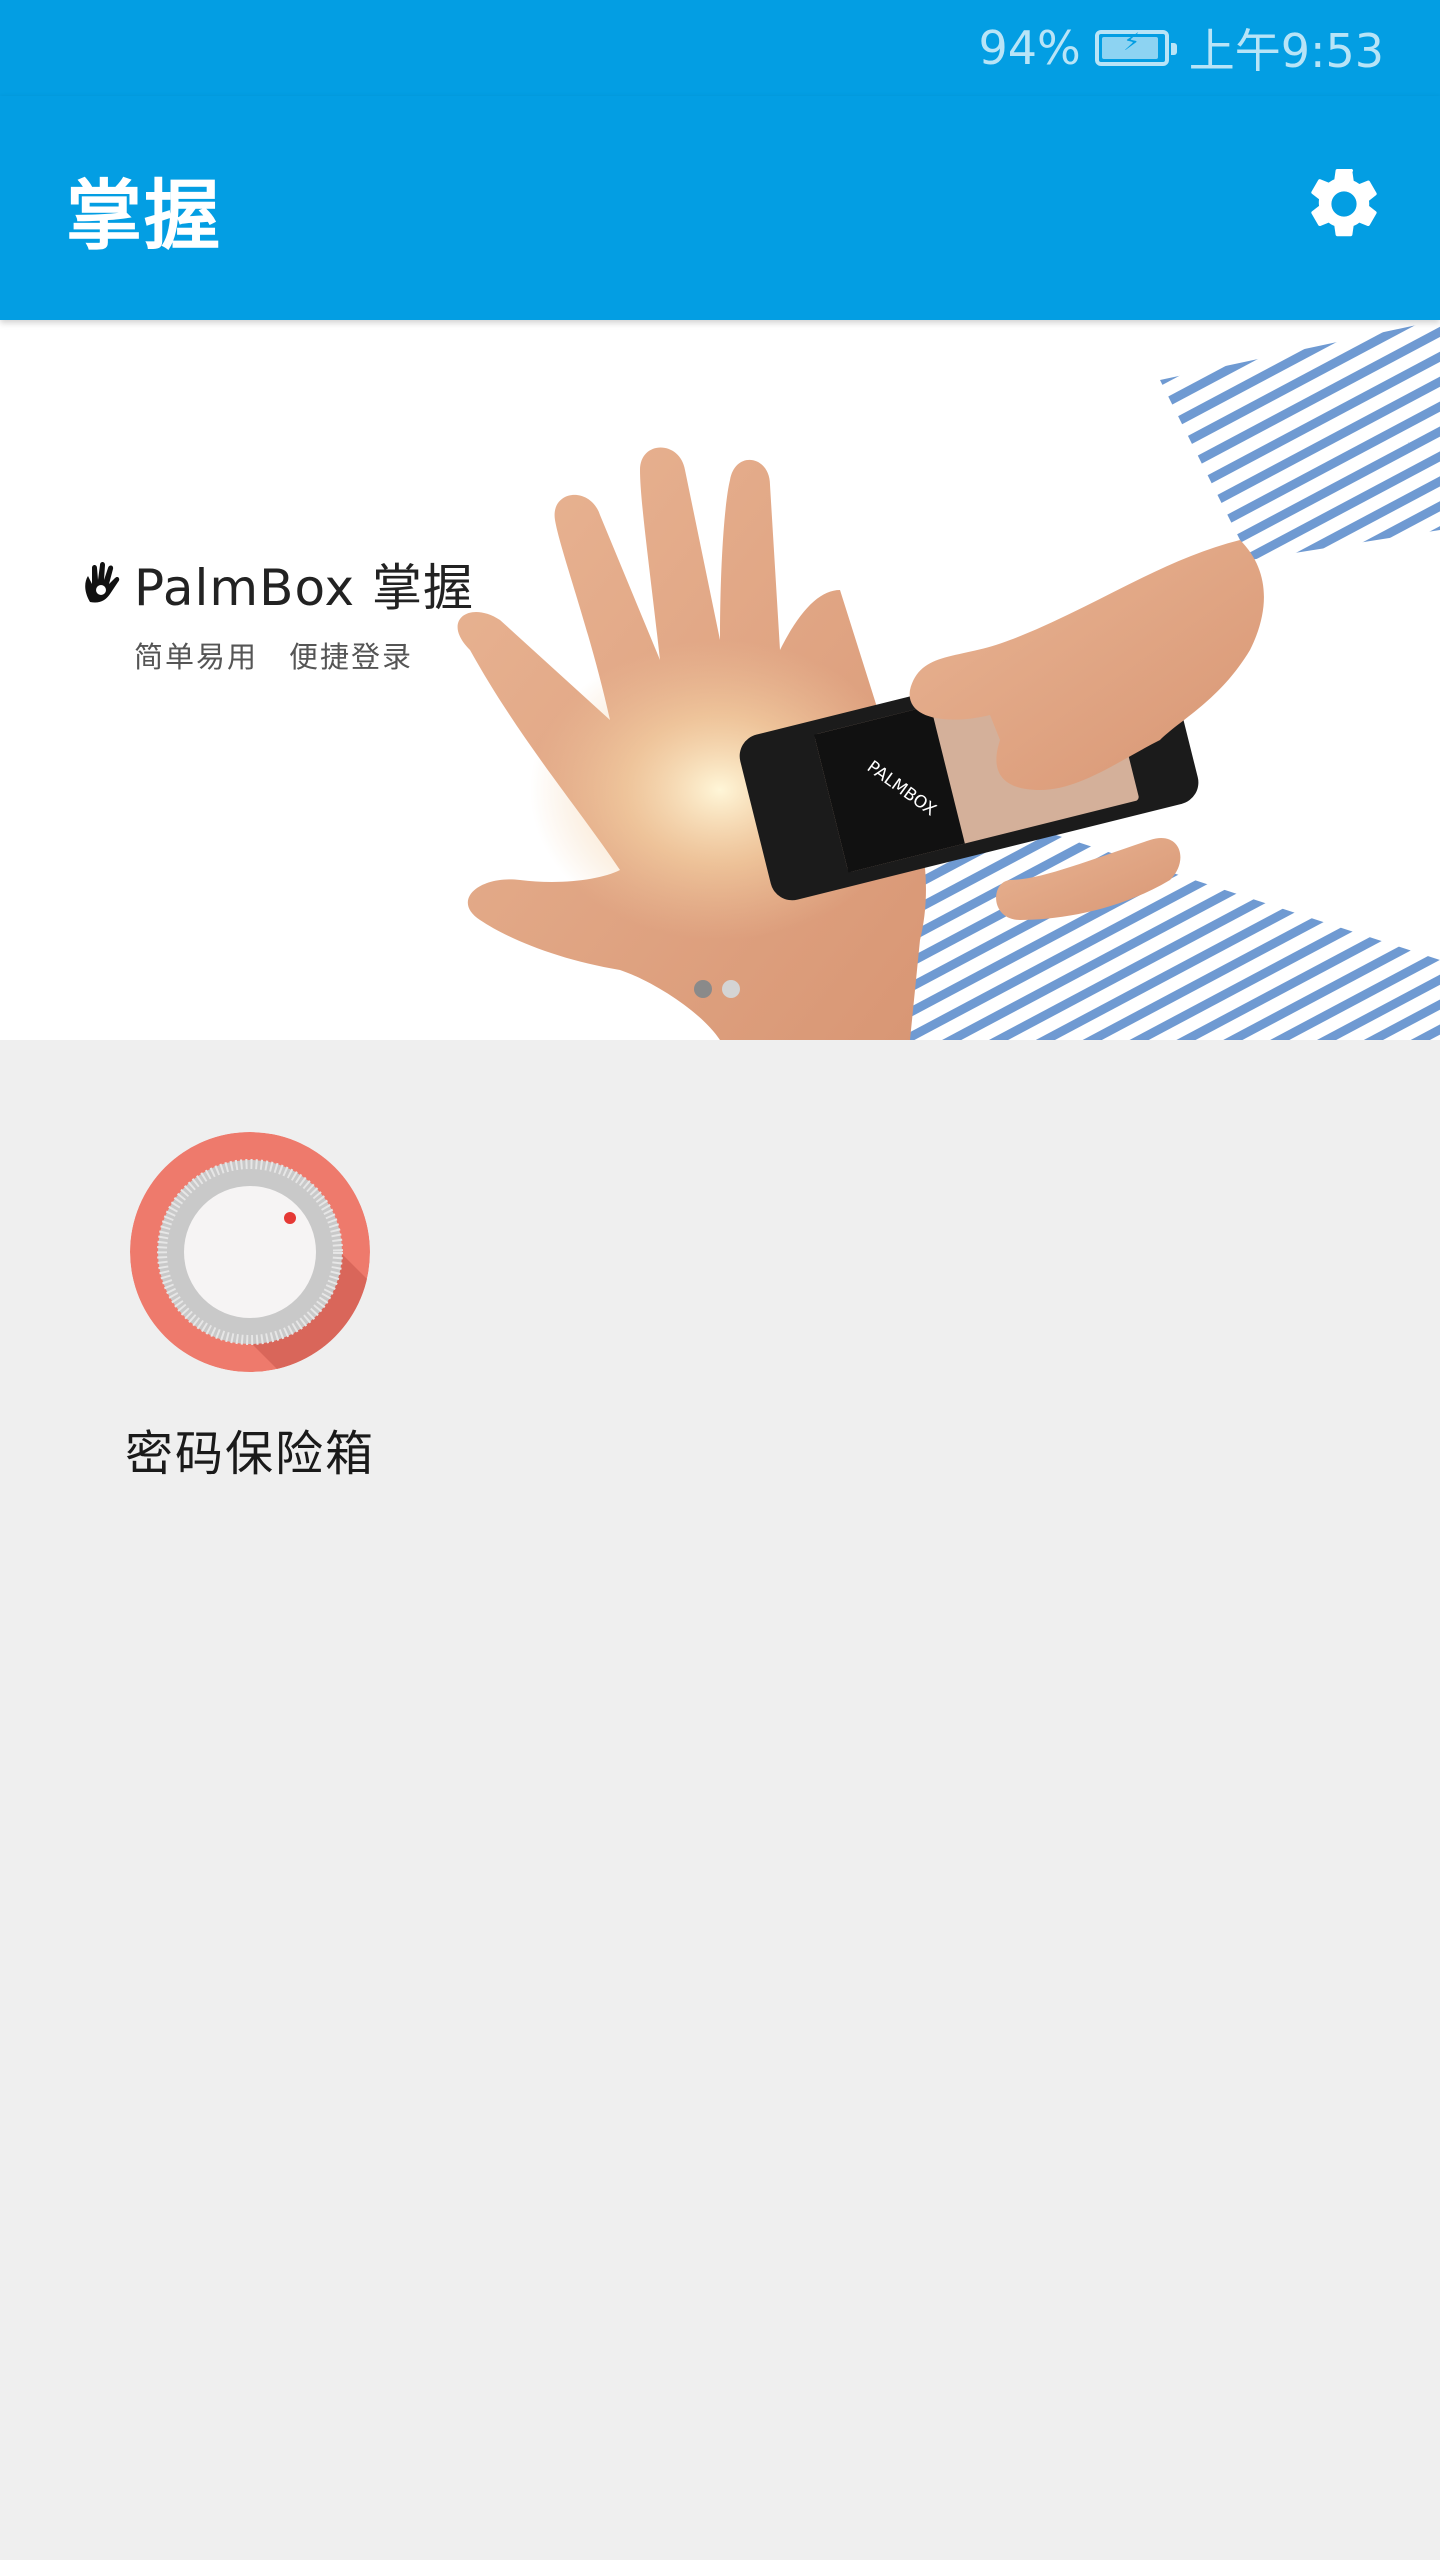 This screenshot has height=2560, width=1440. Describe the element at coordinates (290, 1218) in the screenshot. I see `dial-marker` at that location.